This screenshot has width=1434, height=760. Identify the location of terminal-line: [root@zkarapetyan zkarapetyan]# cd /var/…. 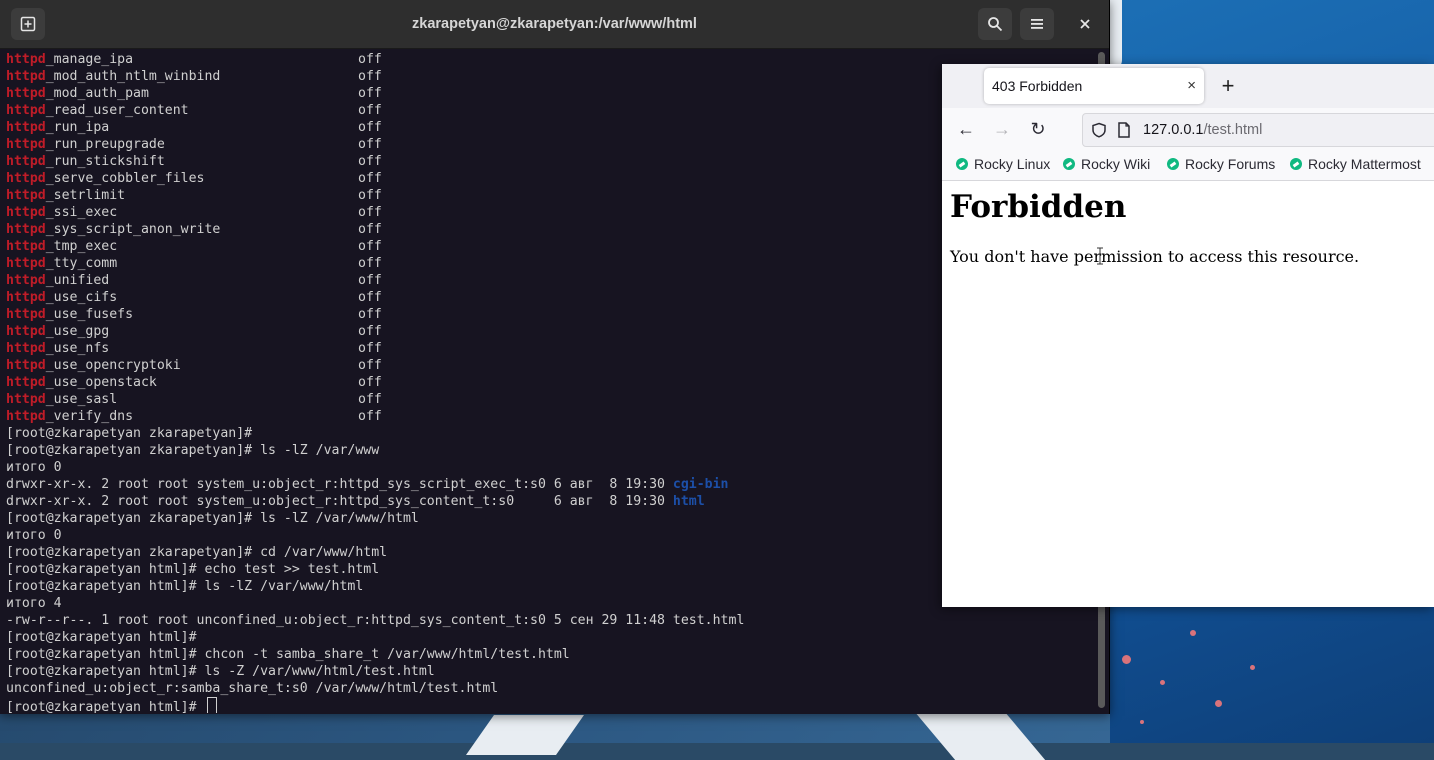
(551, 552).